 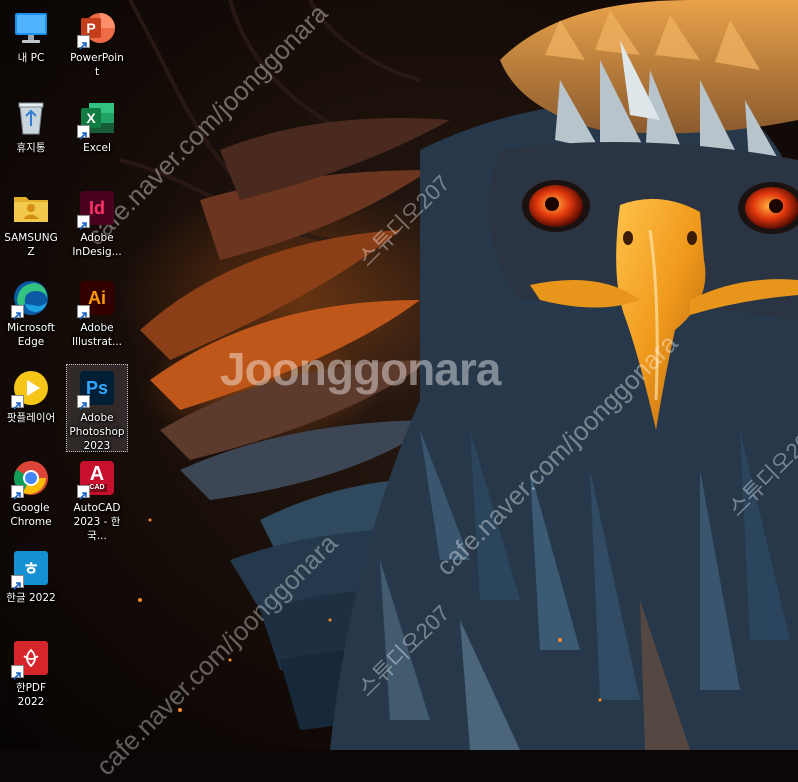 I want to click on desktop-icon-label: Microsoft Edge, so click(x=31, y=335).